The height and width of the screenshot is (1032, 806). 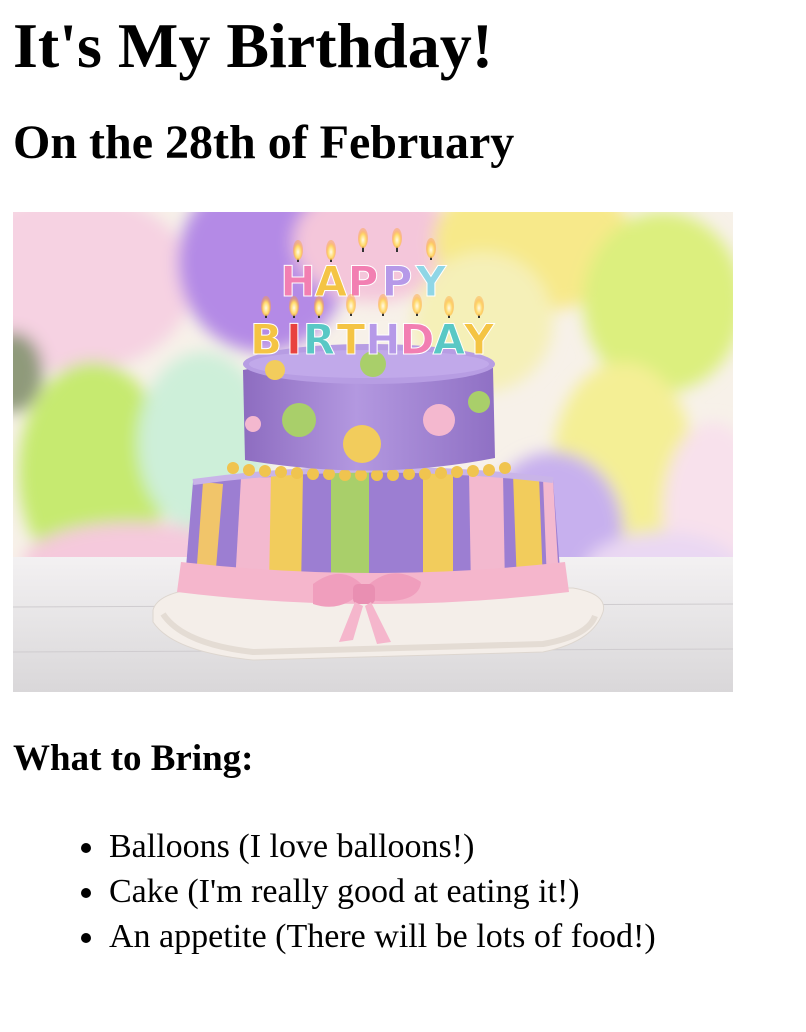 What do you see at coordinates (264, 142) in the screenshot?
I see `date-heading: On the 28th of February` at bounding box center [264, 142].